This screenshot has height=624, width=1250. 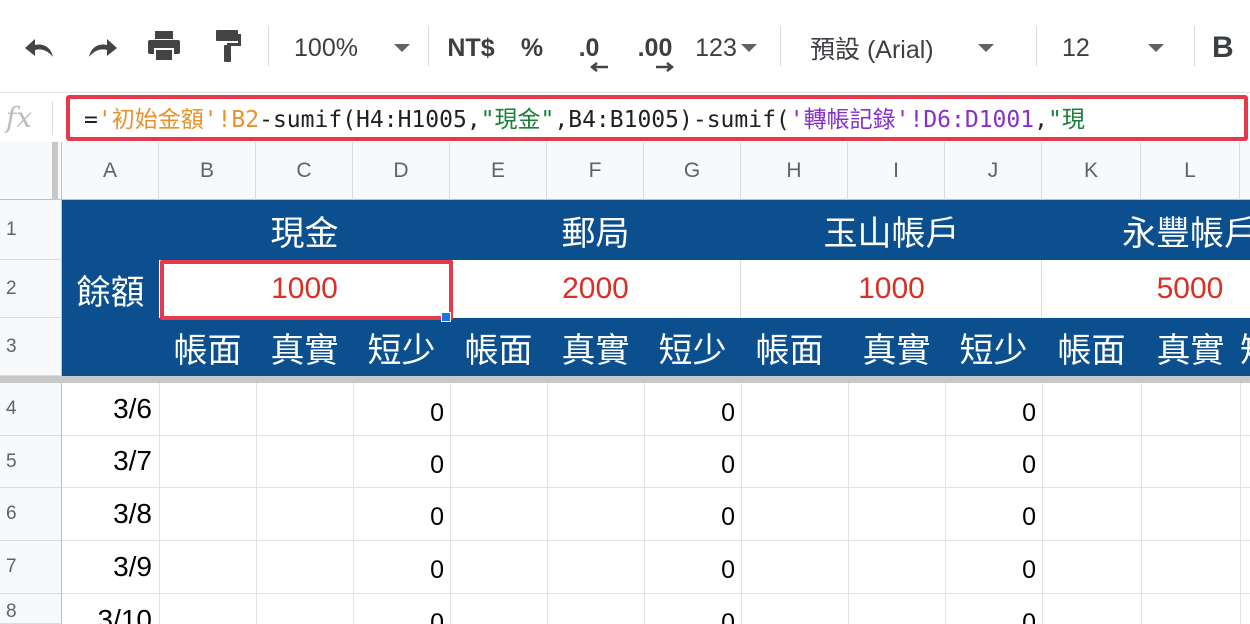 I want to click on decrease-decimal-button: .0, so click(x=589, y=49).